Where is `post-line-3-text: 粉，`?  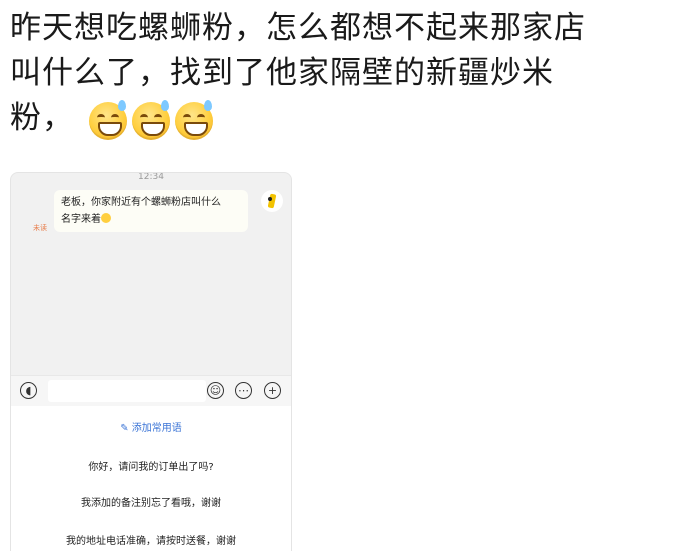 post-line-3-text: 粉， is located at coordinates (42, 118).